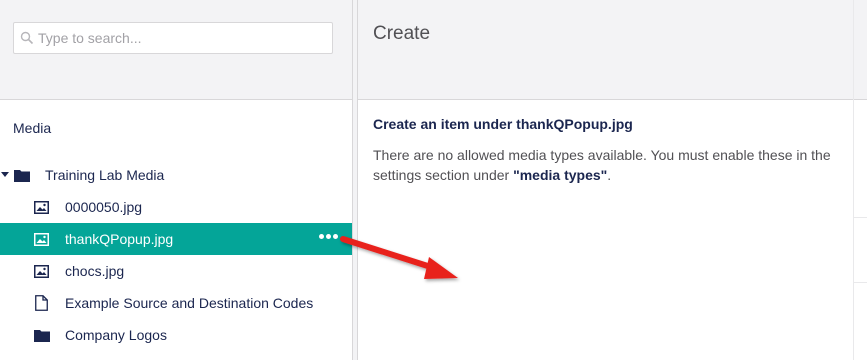  I want to click on dialog-message-suffix: ., so click(609, 175).